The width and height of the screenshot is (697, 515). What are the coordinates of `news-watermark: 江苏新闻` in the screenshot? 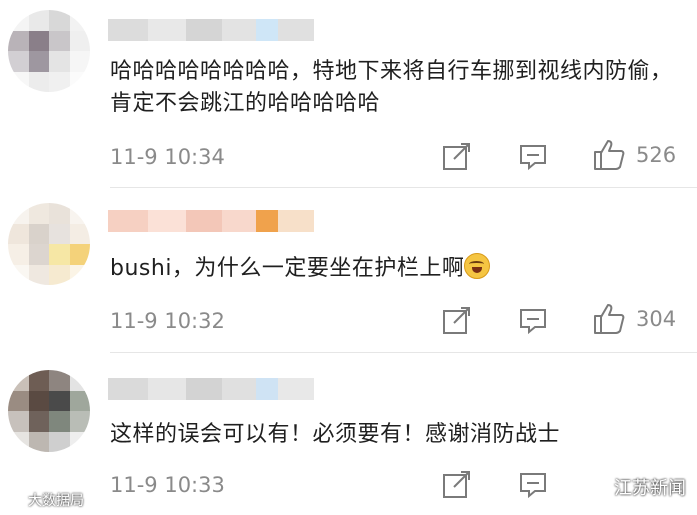 It's located at (638, 487).